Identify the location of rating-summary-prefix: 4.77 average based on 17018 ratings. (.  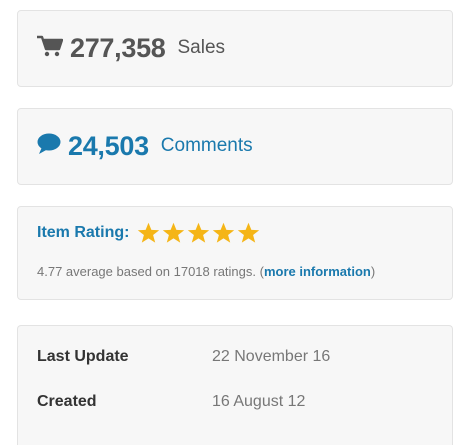
(150, 271).